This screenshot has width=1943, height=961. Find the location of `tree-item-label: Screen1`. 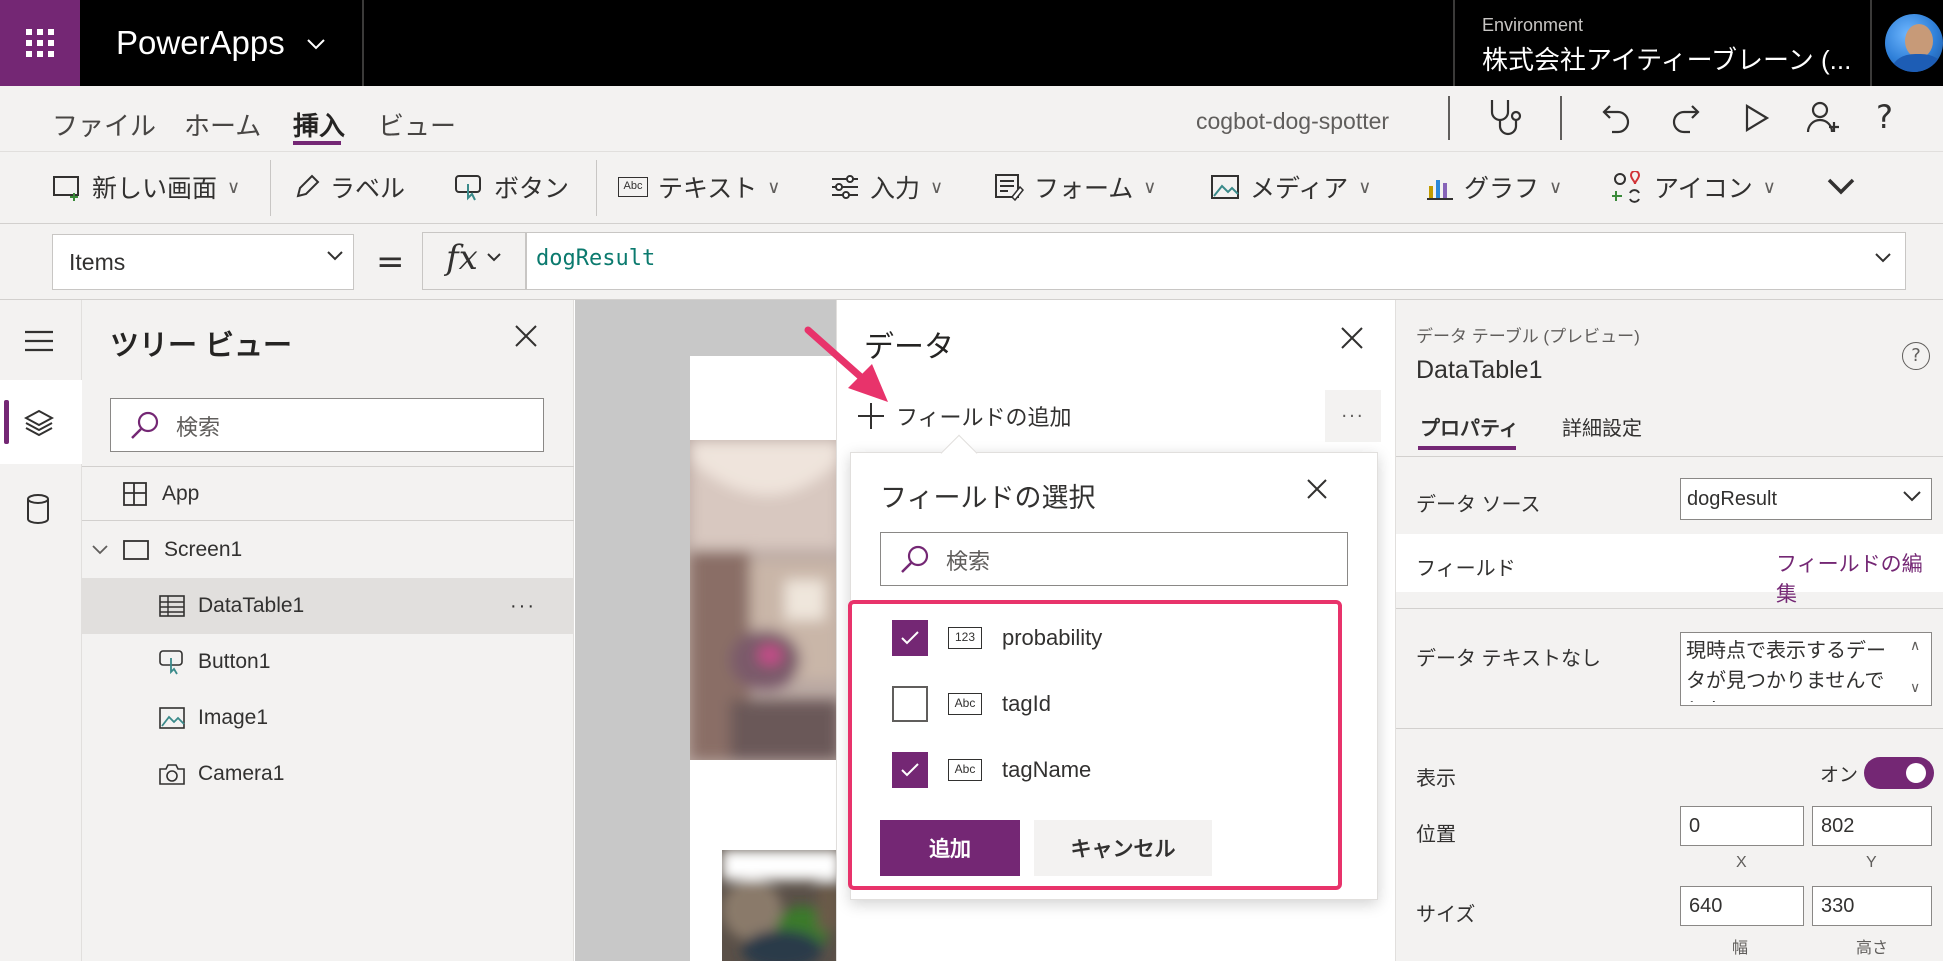

tree-item-label: Screen1 is located at coordinates (203, 549).